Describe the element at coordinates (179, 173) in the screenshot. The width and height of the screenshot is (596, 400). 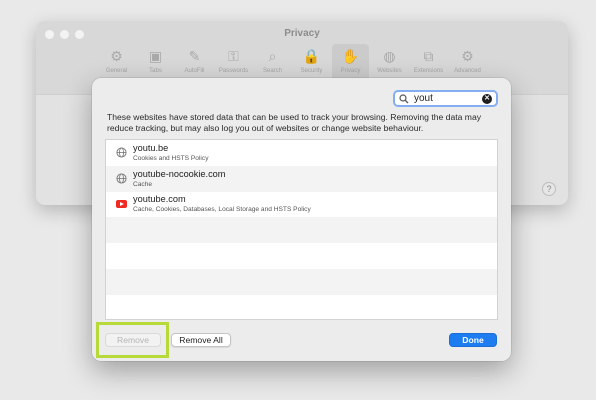
I see `site-name: youtube-nocookie.com` at that location.